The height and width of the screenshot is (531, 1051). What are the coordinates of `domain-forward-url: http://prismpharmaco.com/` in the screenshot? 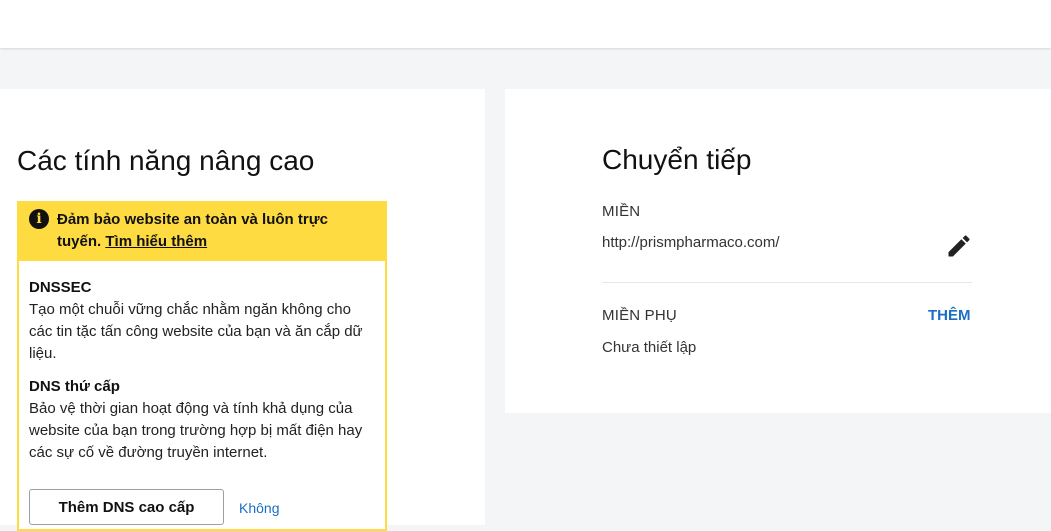 It's located at (691, 242).